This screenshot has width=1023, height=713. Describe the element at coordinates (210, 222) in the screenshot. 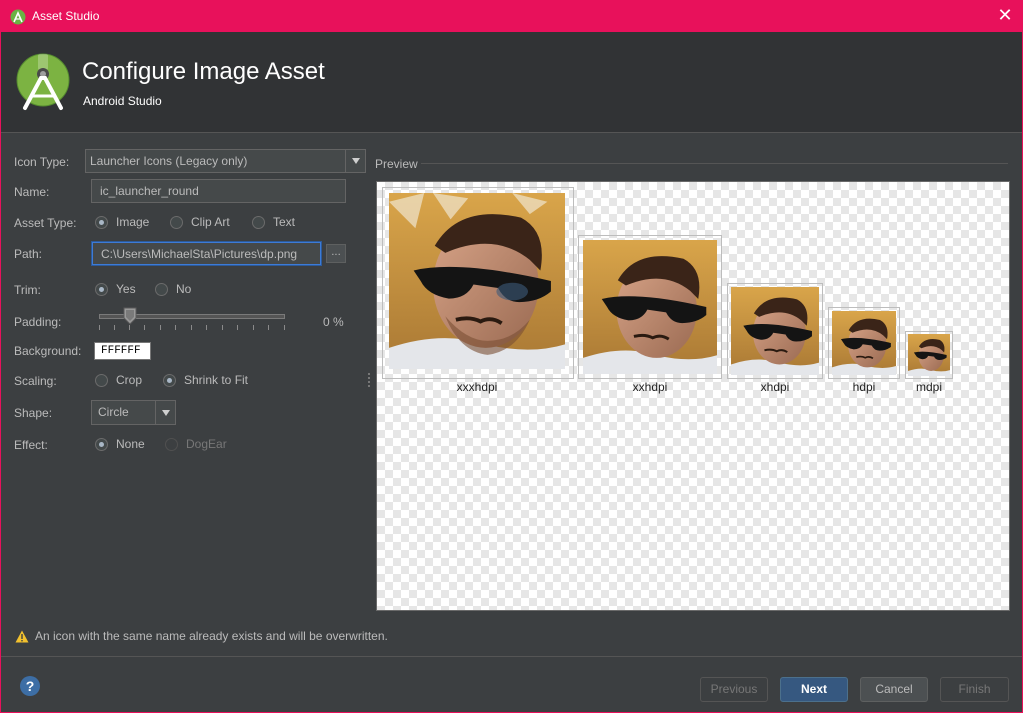

I see `asset-type-clipart-label: Clip Art` at that location.